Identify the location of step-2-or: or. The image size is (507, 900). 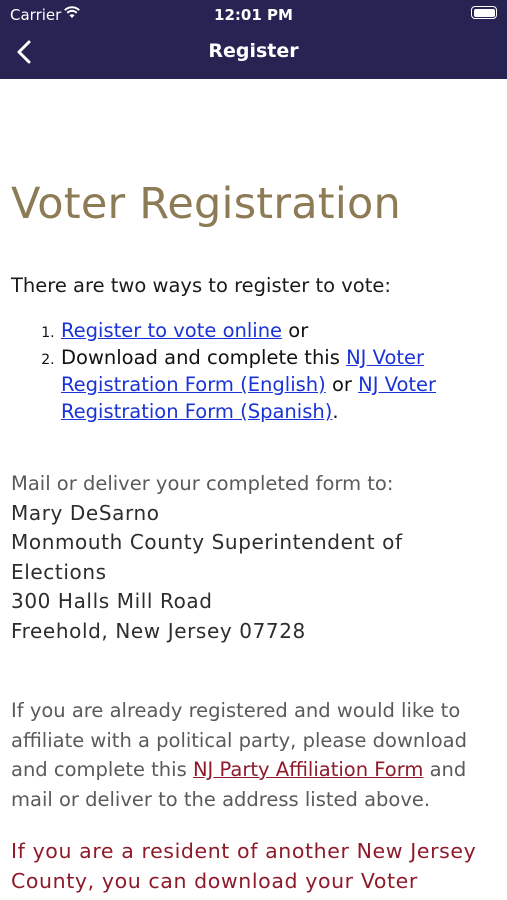
(342, 384).